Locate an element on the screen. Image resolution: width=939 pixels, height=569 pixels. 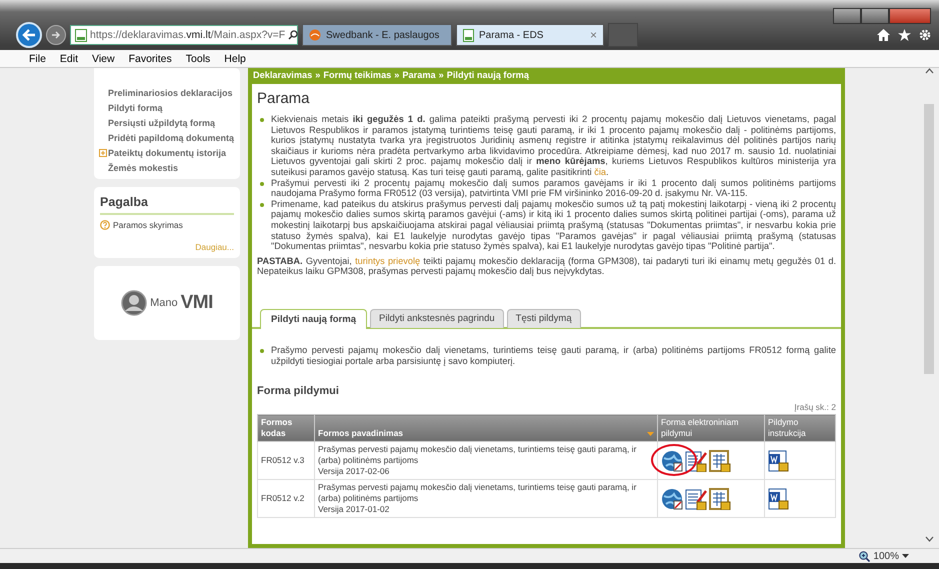
column-header: Pildymo instrukcija is located at coordinates (800, 428).